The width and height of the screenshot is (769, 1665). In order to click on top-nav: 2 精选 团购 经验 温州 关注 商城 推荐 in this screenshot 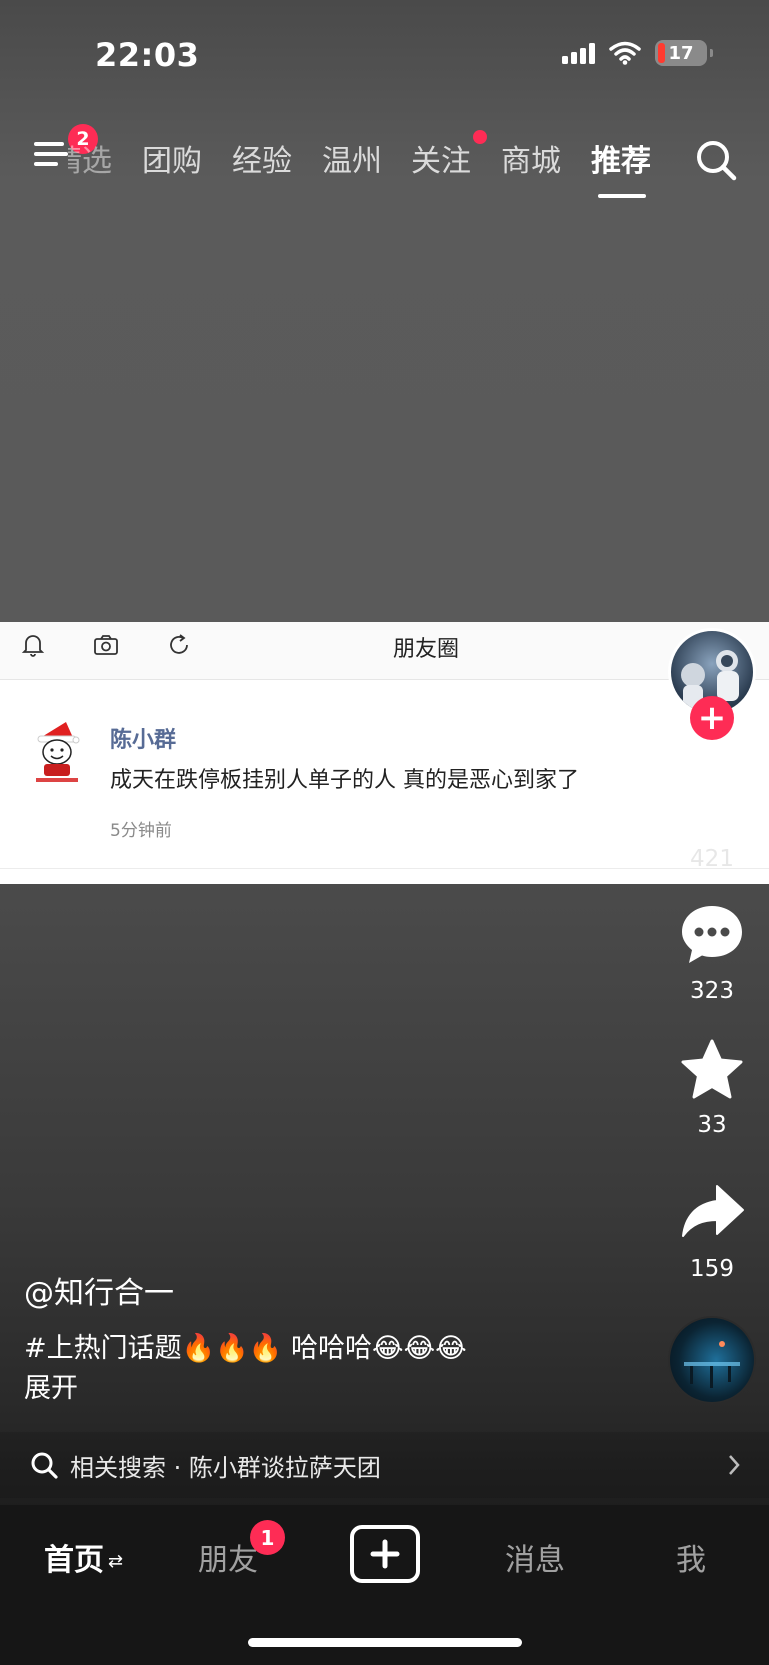, I will do `click(384, 160)`.